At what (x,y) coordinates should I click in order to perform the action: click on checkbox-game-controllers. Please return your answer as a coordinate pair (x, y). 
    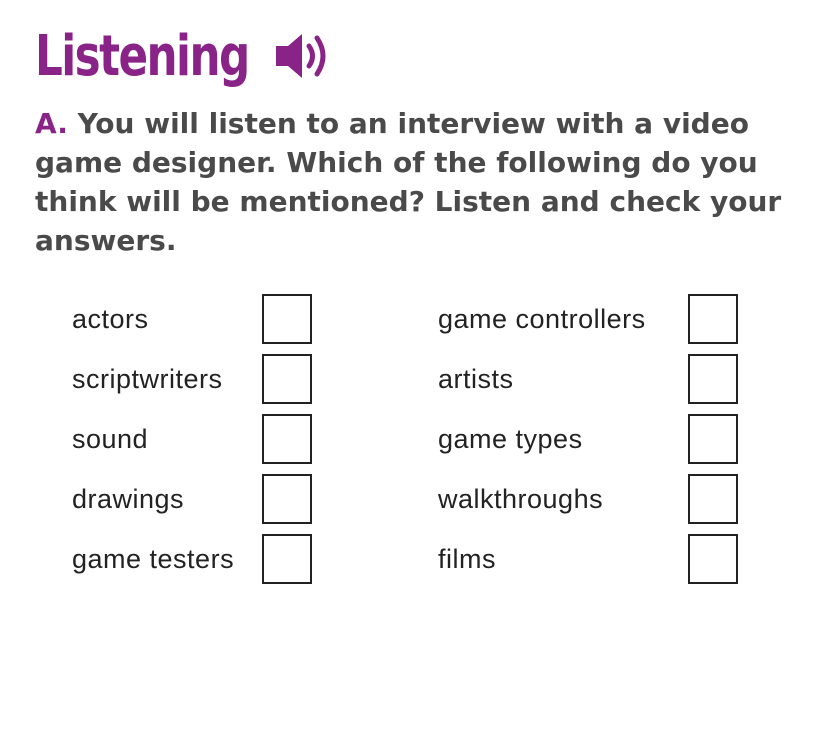
    Looking at the image, I should click on (713, 319).